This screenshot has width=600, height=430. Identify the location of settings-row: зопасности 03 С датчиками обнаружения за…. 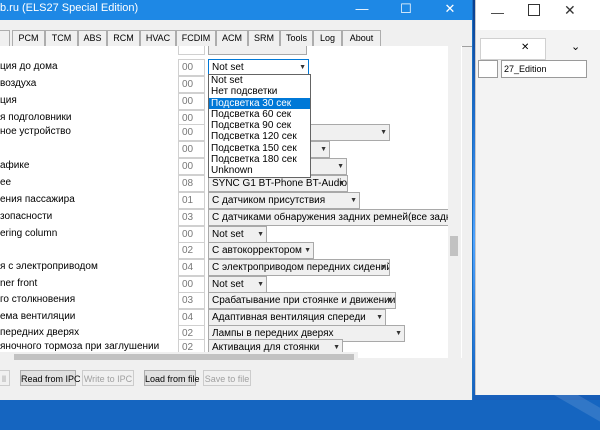
(231, 217).